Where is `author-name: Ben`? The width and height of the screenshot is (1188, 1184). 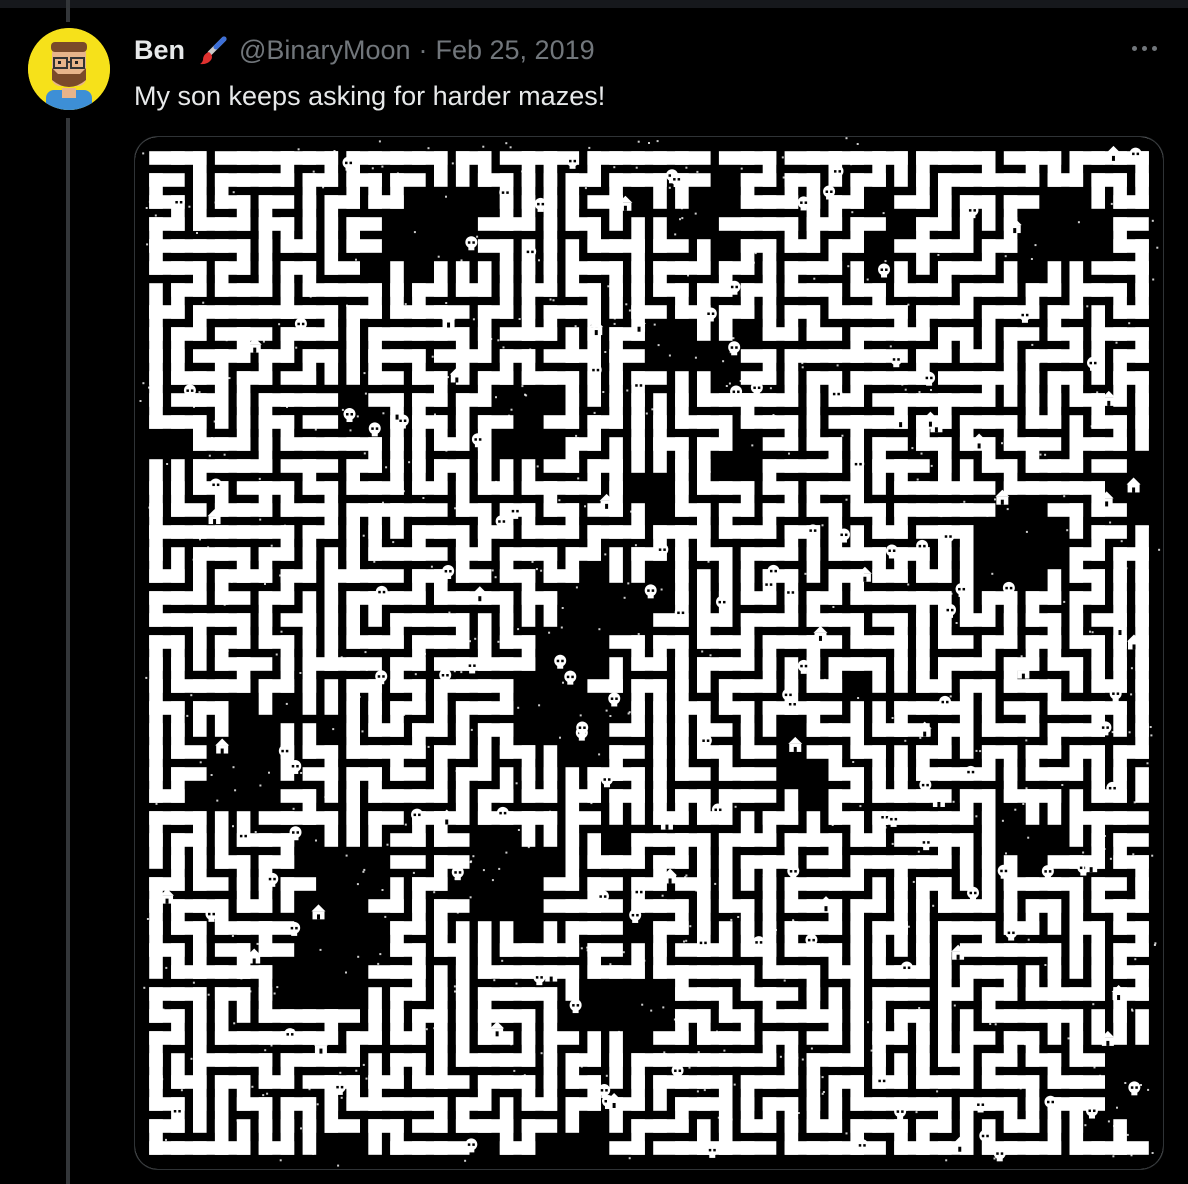
author-name: Ben is located at coordinates (159, 50).